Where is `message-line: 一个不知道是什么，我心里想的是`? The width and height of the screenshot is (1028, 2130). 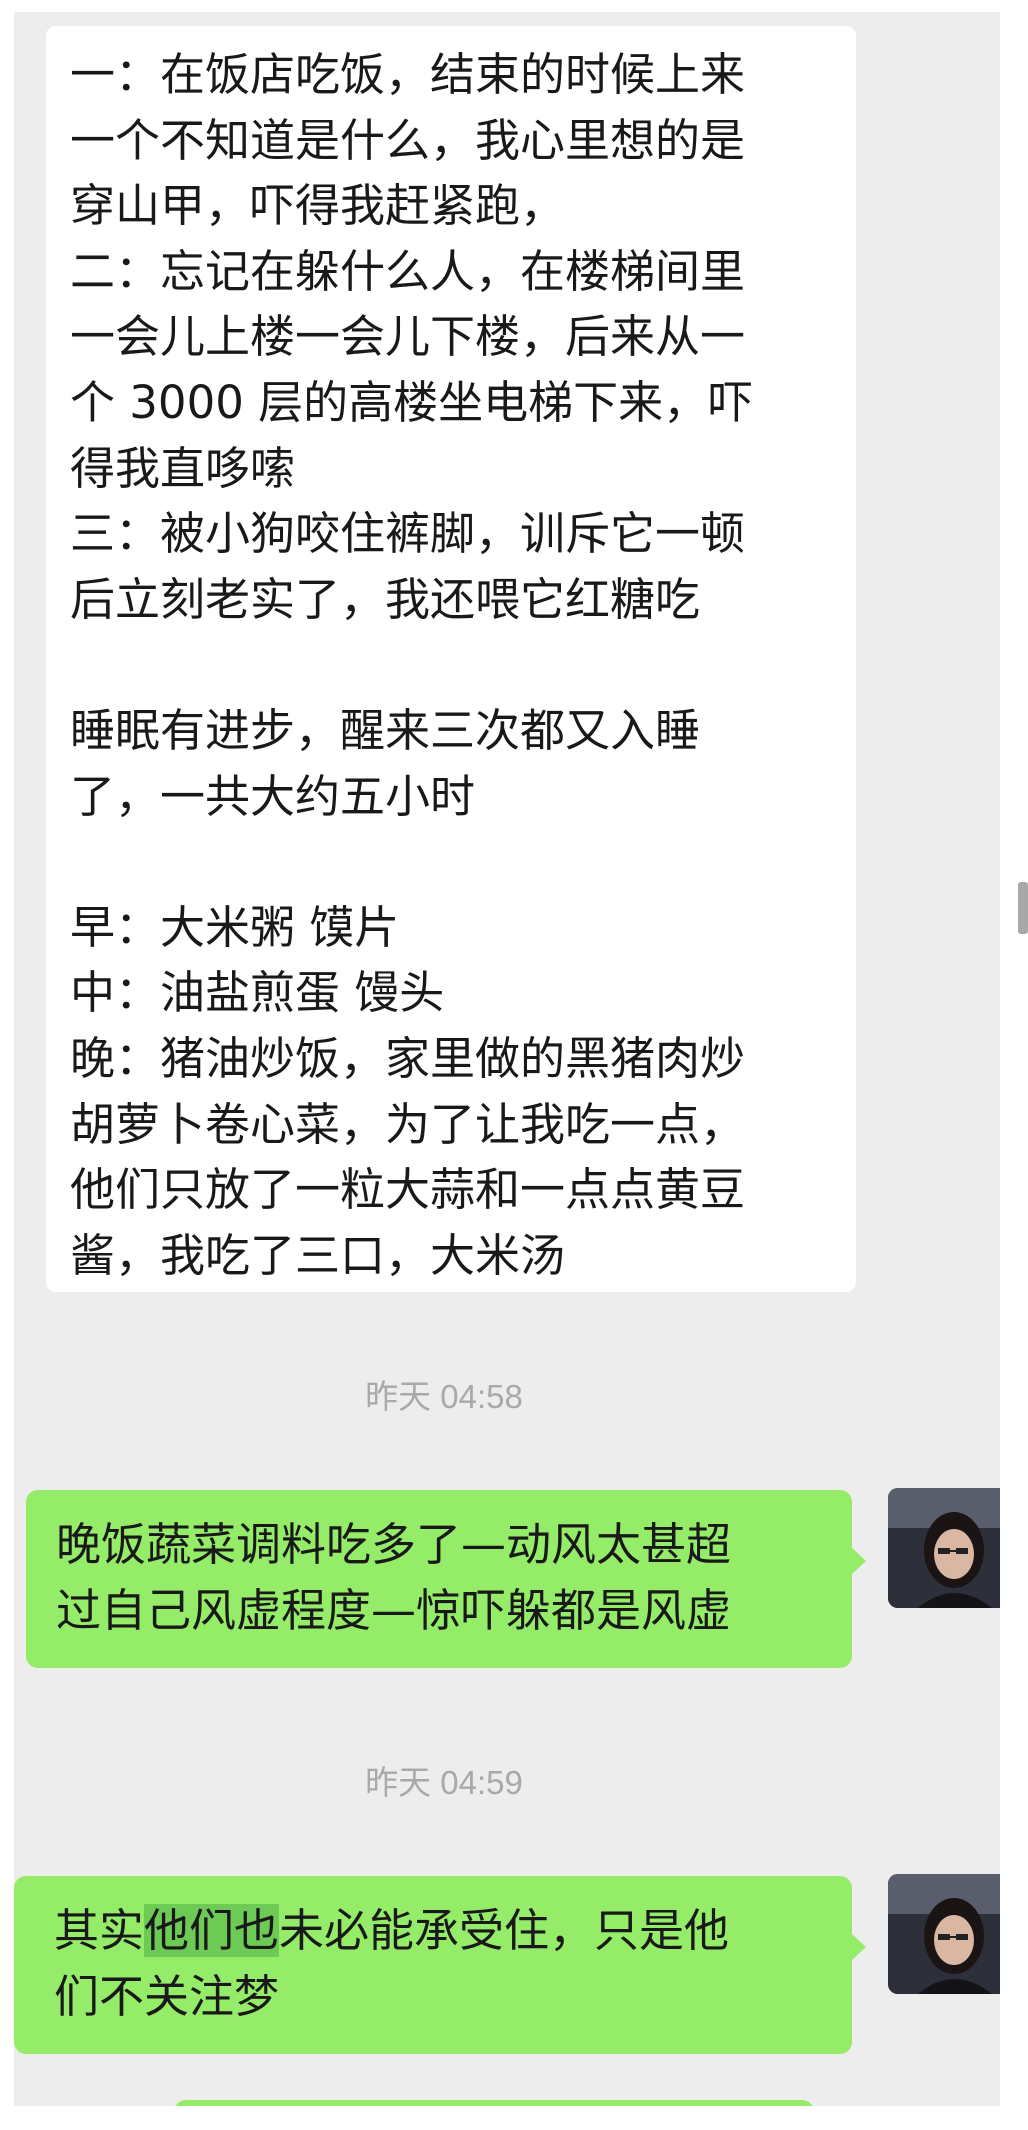
message-line: 一个不知道是什么，我心里想的是 is located at coordinates (408, 140).